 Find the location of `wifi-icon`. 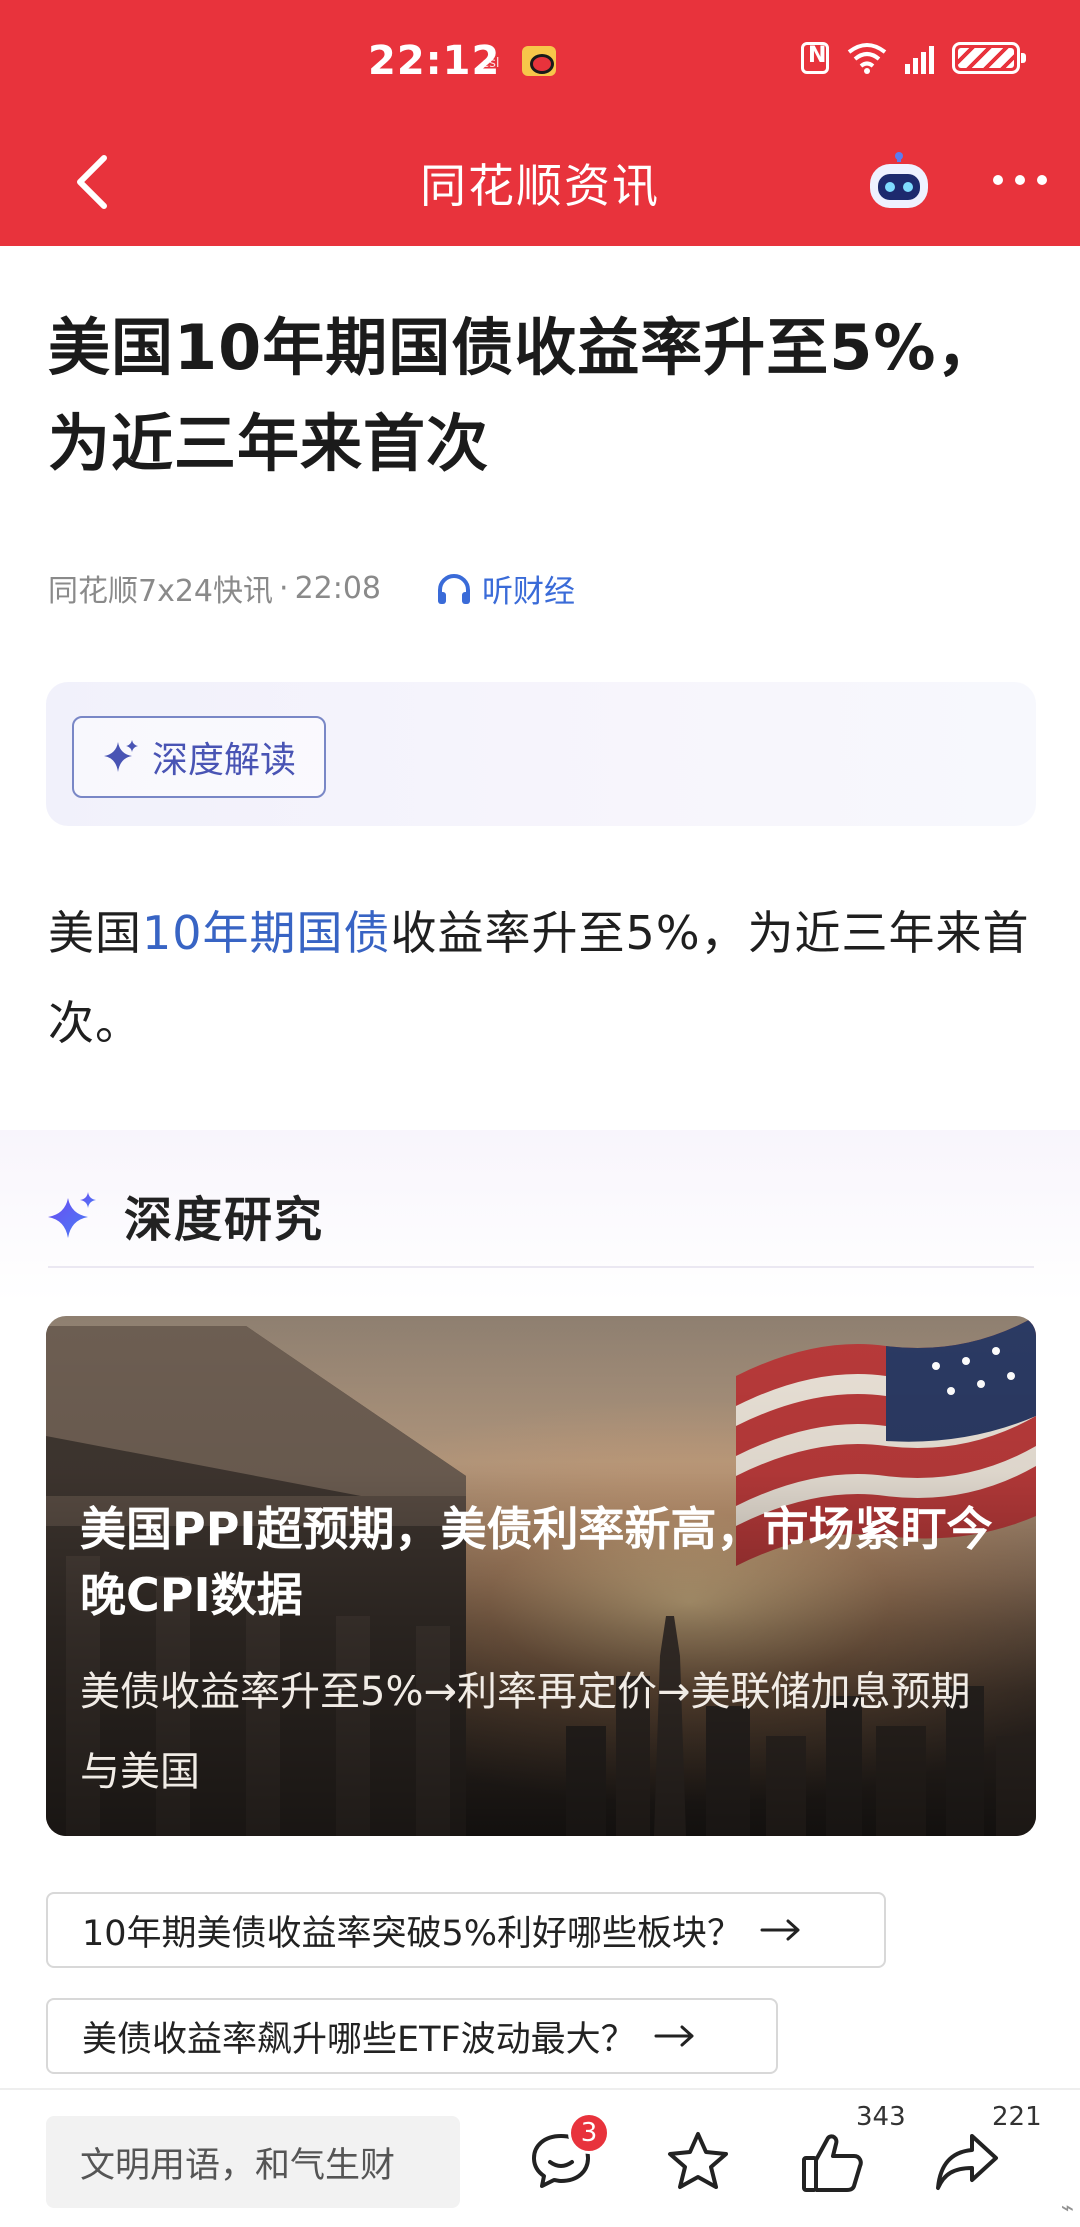

wifi-icon is located at coordinates (867, 58).